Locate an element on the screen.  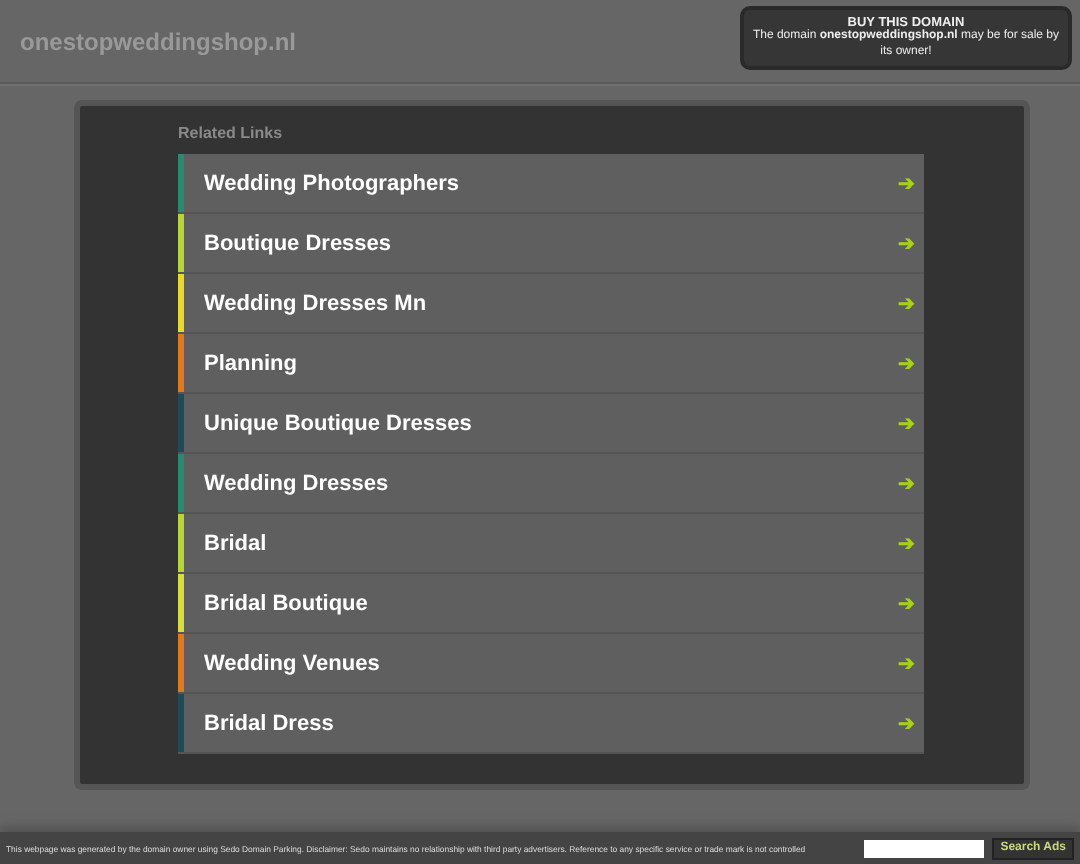
related-link: Bridal Boutique ➔ is located at coordinates (551, 604).